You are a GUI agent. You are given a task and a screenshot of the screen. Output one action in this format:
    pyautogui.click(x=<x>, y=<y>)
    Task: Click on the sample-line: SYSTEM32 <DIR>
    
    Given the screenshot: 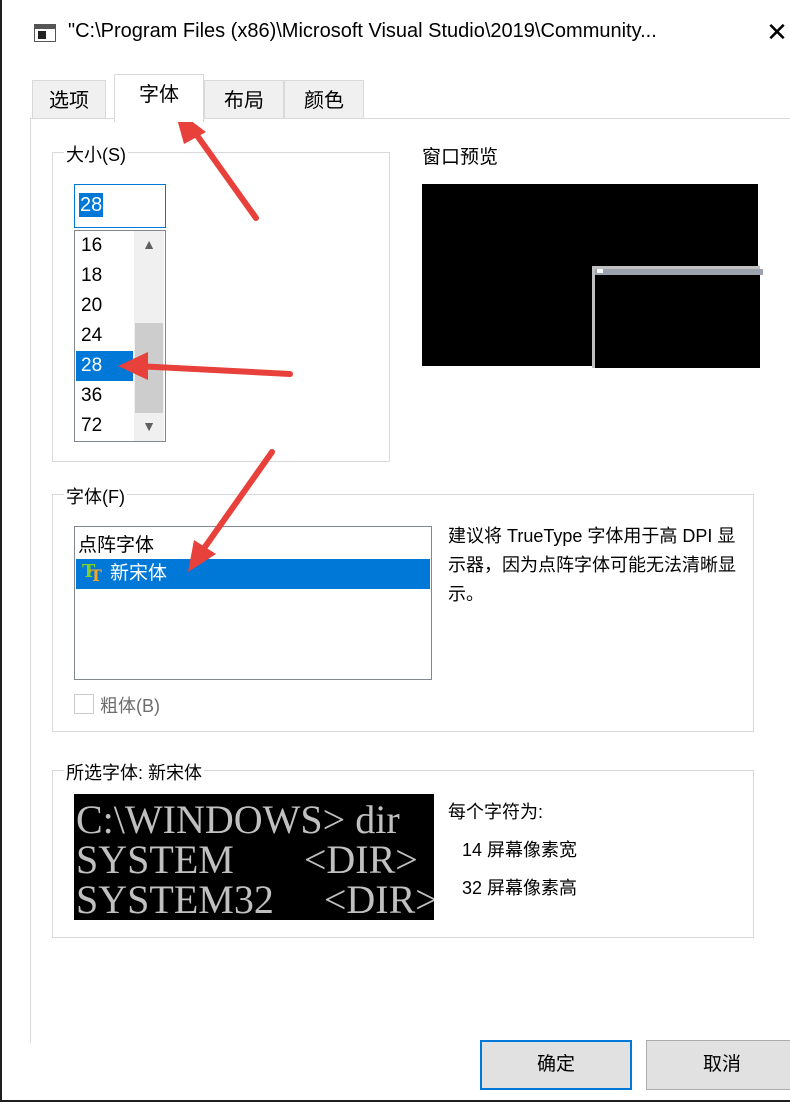 What is the action you would take?
    pyautogui.click(x=255, y=898)
    